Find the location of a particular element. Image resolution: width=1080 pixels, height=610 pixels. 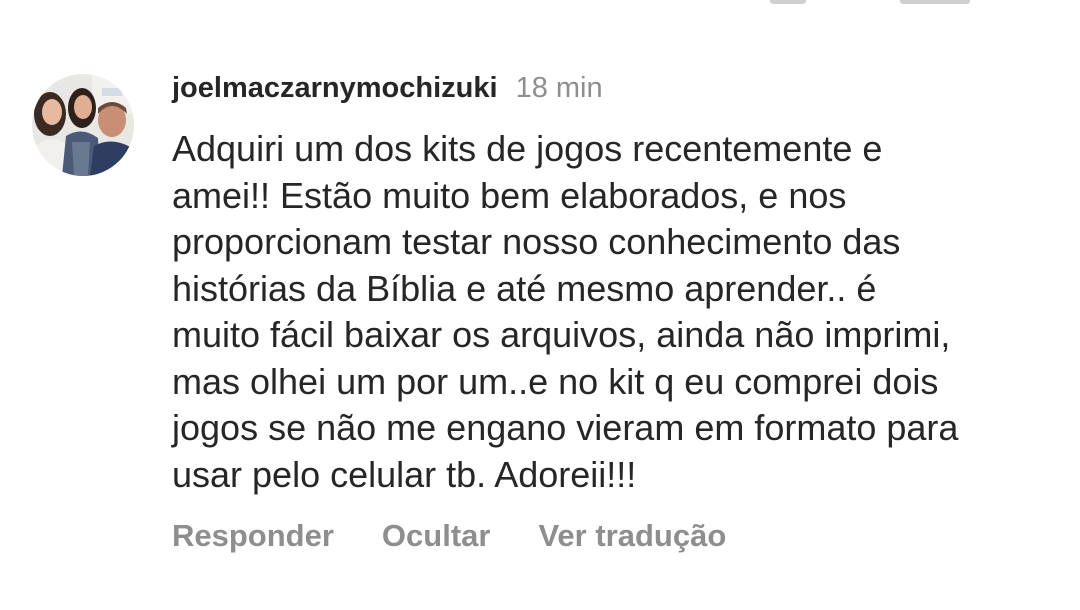

avatar-photo-icon is located at coordinates (83, 125).